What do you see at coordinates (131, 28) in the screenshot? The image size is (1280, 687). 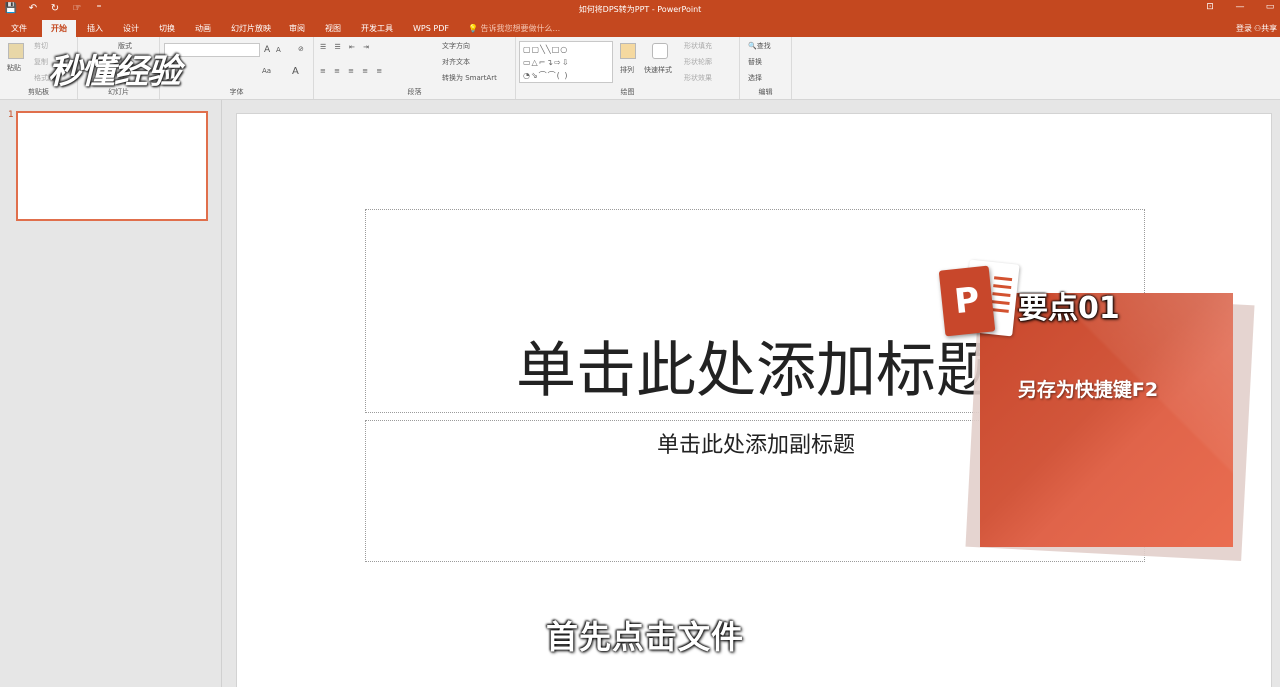 I see `tab-design: 设计` at bounding box center [131, 28].